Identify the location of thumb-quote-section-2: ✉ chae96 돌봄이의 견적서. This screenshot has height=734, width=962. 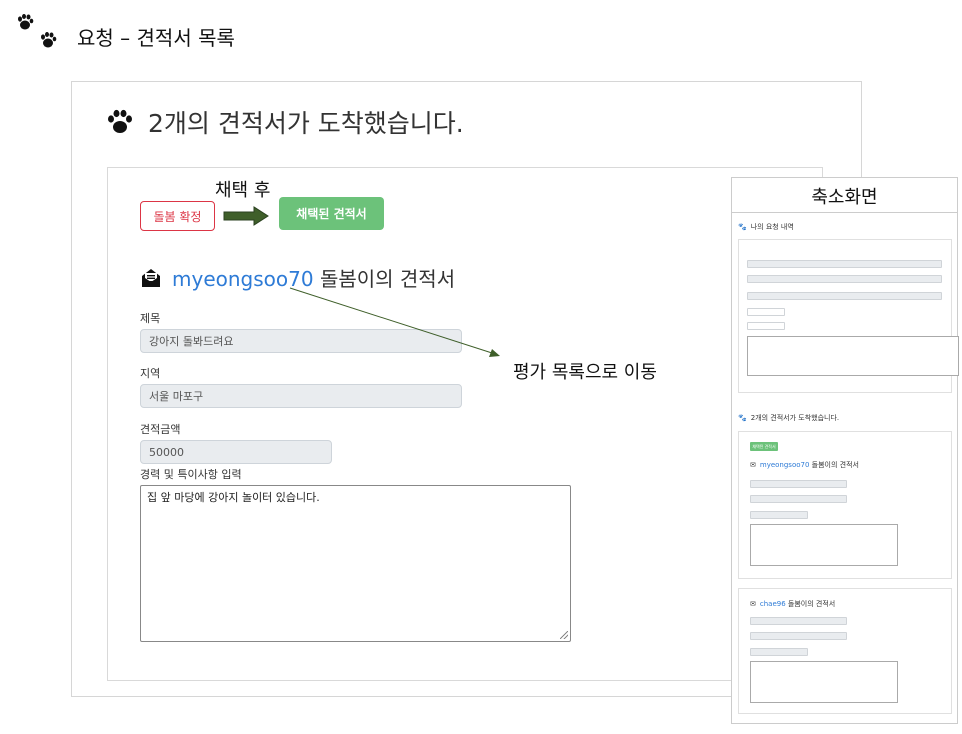
(845, 651).